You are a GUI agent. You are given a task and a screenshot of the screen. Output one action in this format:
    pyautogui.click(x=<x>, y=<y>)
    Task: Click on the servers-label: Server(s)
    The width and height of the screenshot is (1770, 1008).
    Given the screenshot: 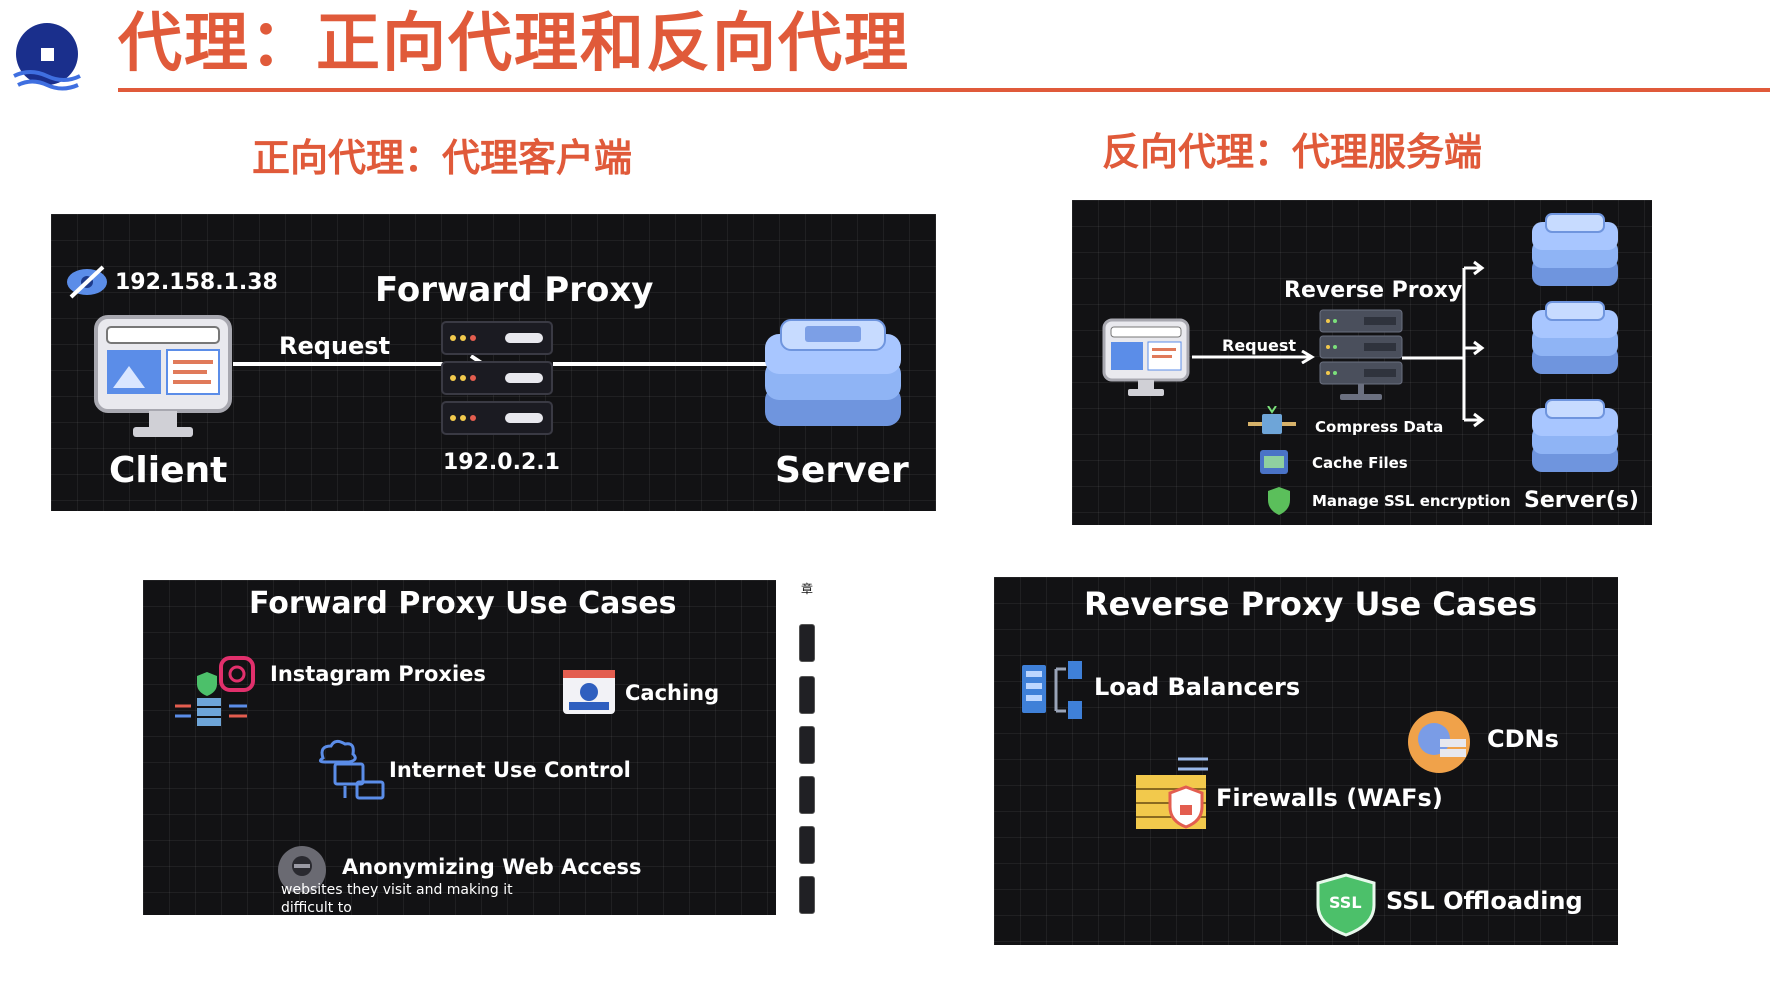 What is the action you would take?
    pyautogui.click(x=1581, y=500)
    